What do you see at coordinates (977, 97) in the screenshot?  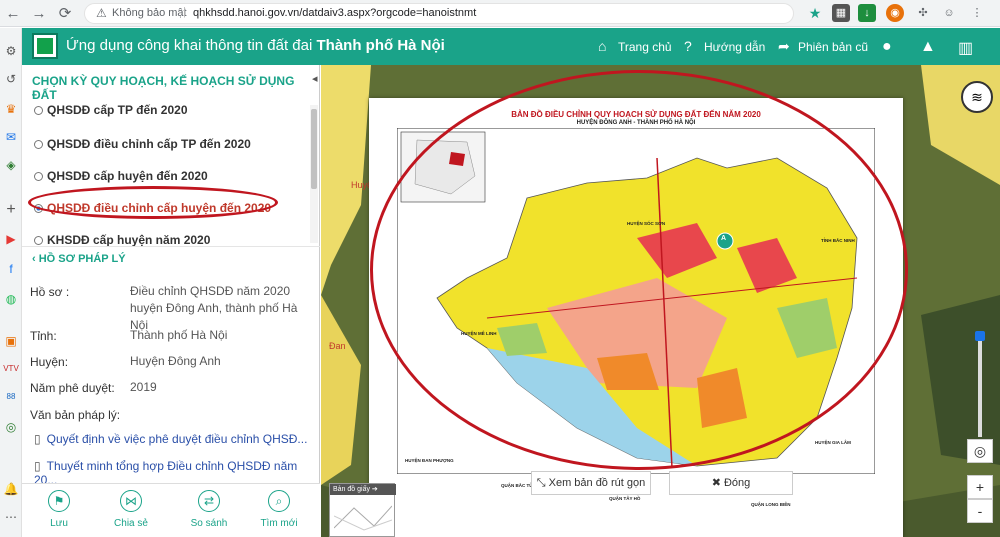 I see `layers-icon: ≋` at bounding box center [977, 97].